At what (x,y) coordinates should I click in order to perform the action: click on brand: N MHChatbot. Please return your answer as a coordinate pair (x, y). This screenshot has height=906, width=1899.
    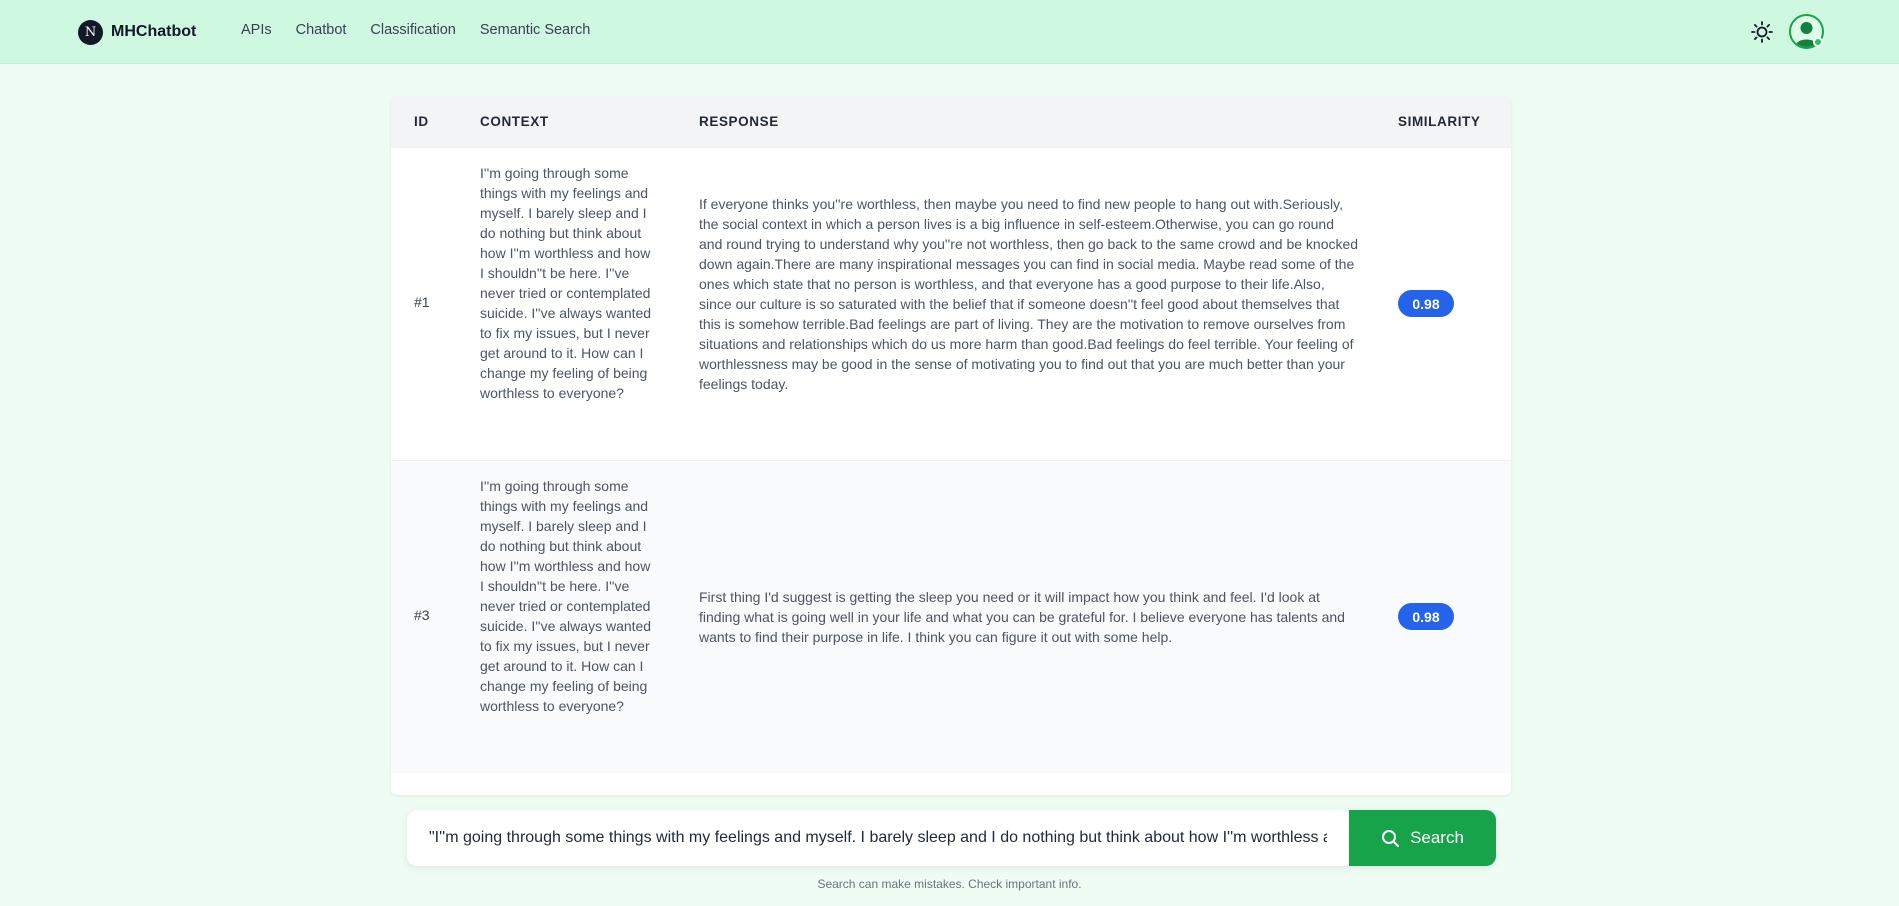
    Looking at the image, I should click on (137, 32).